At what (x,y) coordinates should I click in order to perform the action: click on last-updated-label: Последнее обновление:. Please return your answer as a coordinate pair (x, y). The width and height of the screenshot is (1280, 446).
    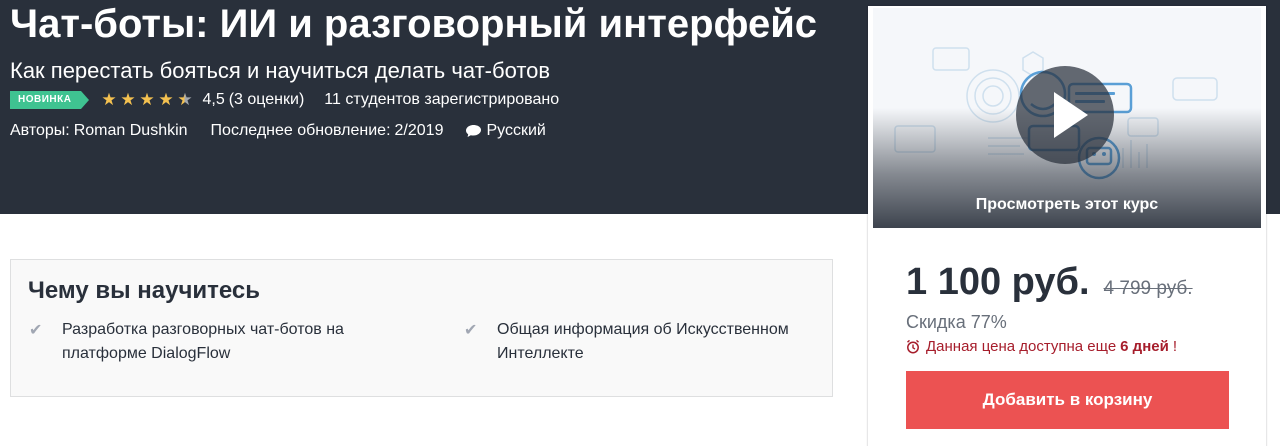
    Looking at the image, I should click on (300, 130).